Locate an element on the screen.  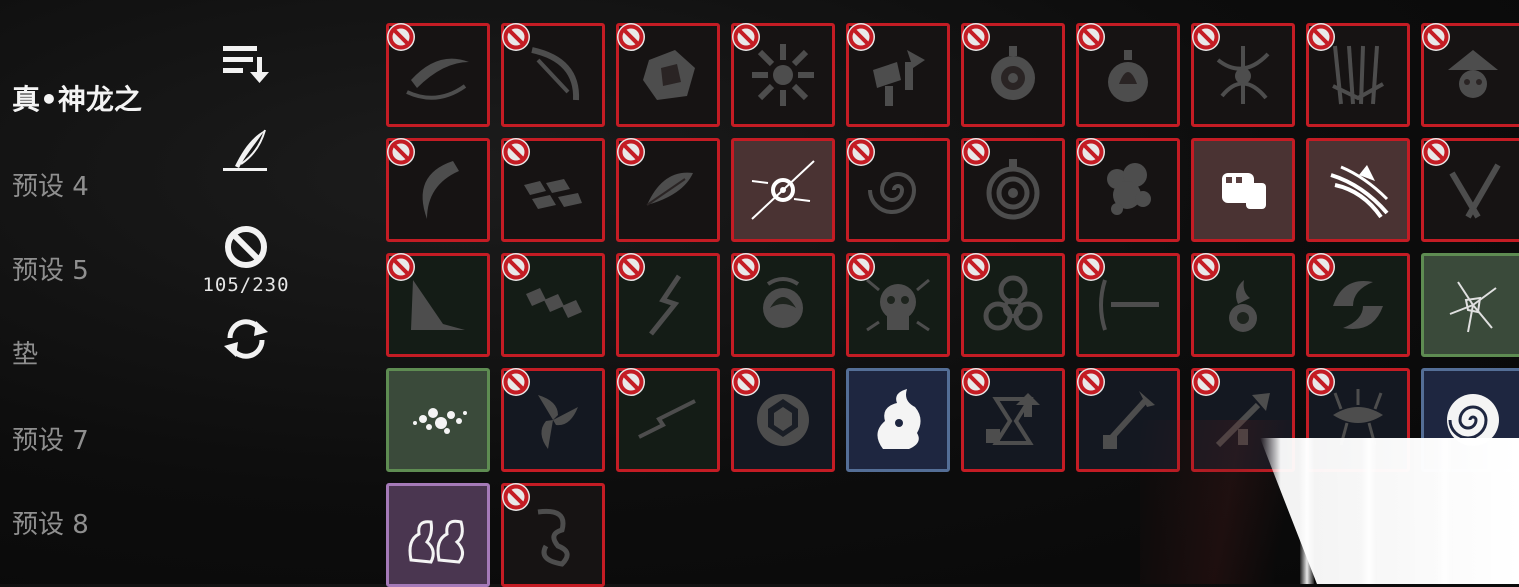
preset-item: 预设 5 is located at coordinates (91, 268).